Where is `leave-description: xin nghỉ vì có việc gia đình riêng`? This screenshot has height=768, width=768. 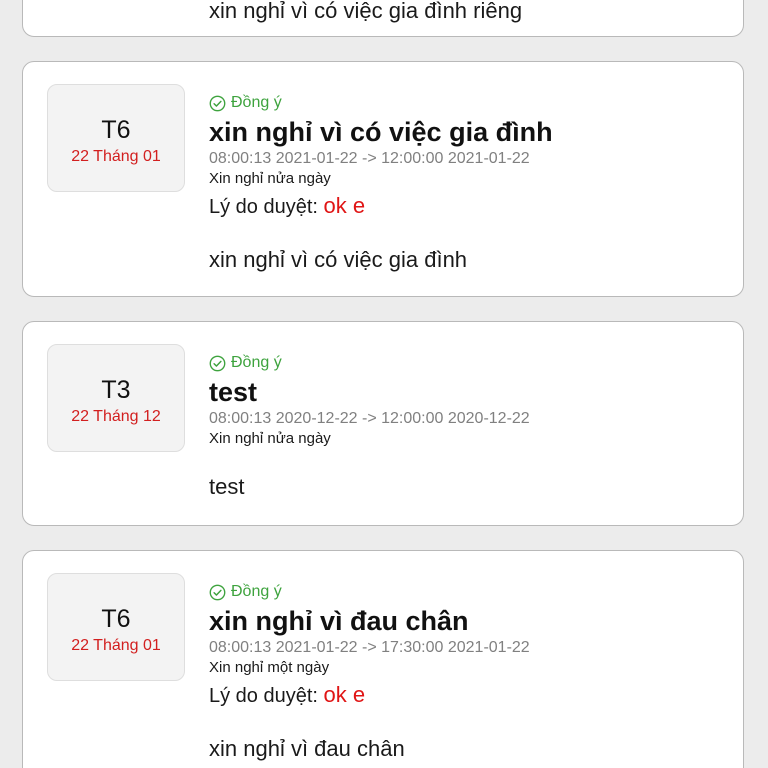 leave-description: xin nghỉ vì có việc gia đình riêng is located at coordinates (366, 11).